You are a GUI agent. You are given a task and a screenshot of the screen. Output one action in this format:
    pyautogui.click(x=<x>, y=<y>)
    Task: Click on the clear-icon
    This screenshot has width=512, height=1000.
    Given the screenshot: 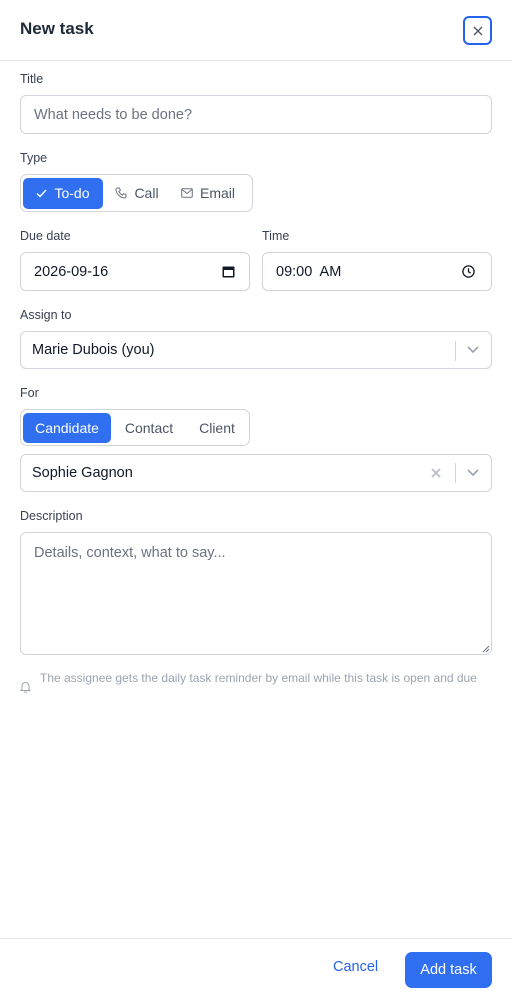 What is the action you would take?
    pyautogui.click(x=436, y=473)
    